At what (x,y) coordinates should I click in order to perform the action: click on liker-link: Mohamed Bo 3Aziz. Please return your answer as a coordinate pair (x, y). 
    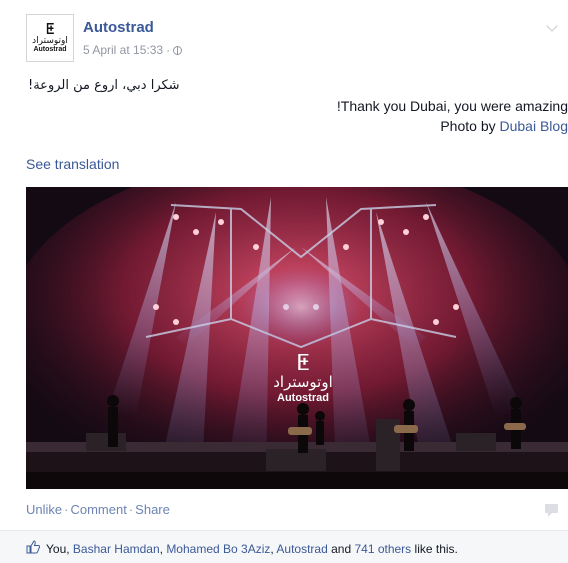
    Looking at the image, I should click on (218, 549).